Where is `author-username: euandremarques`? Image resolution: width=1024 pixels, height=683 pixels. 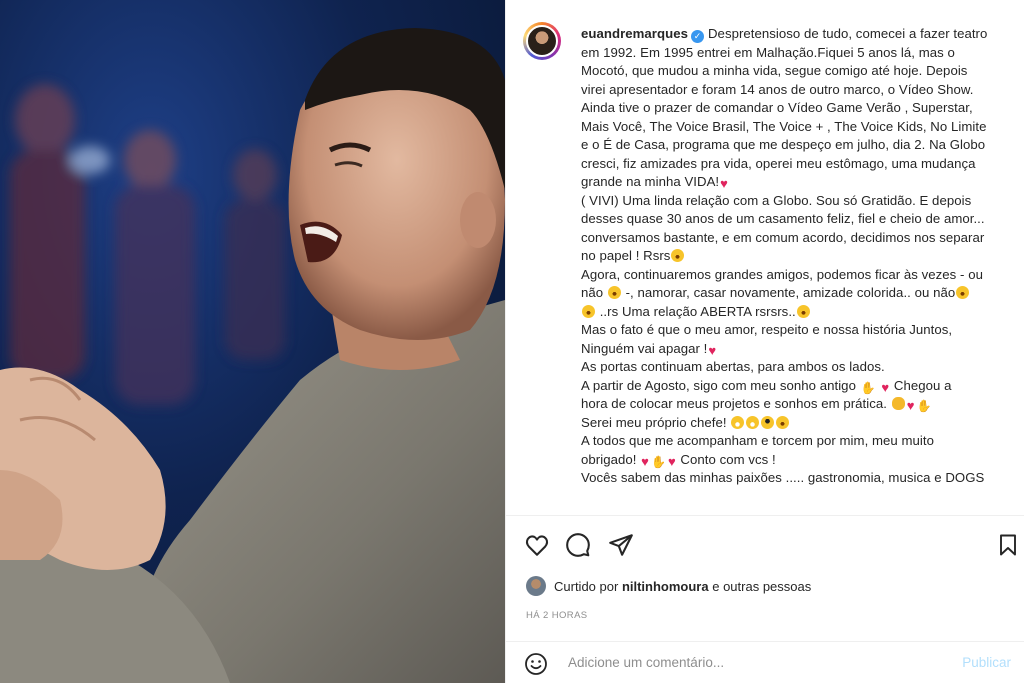
author-username: euandremarques is located at coordinates (634, 33).